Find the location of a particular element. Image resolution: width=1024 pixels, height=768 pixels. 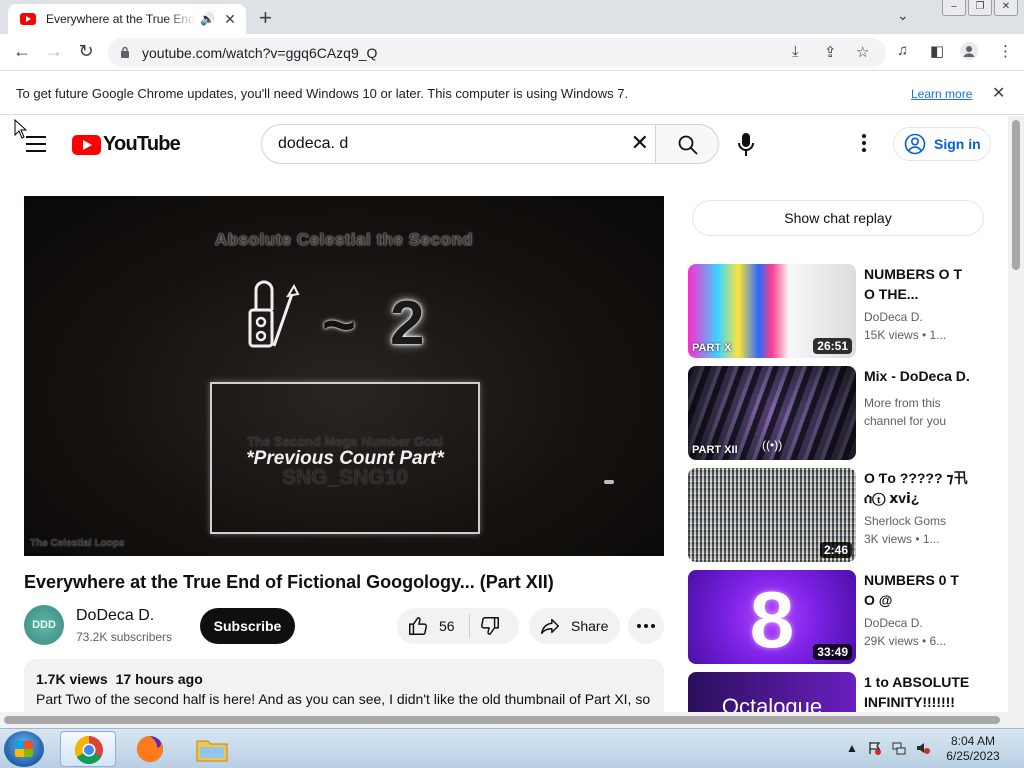

subscribe-button: Subscribe is located at coordinates (247, 626).